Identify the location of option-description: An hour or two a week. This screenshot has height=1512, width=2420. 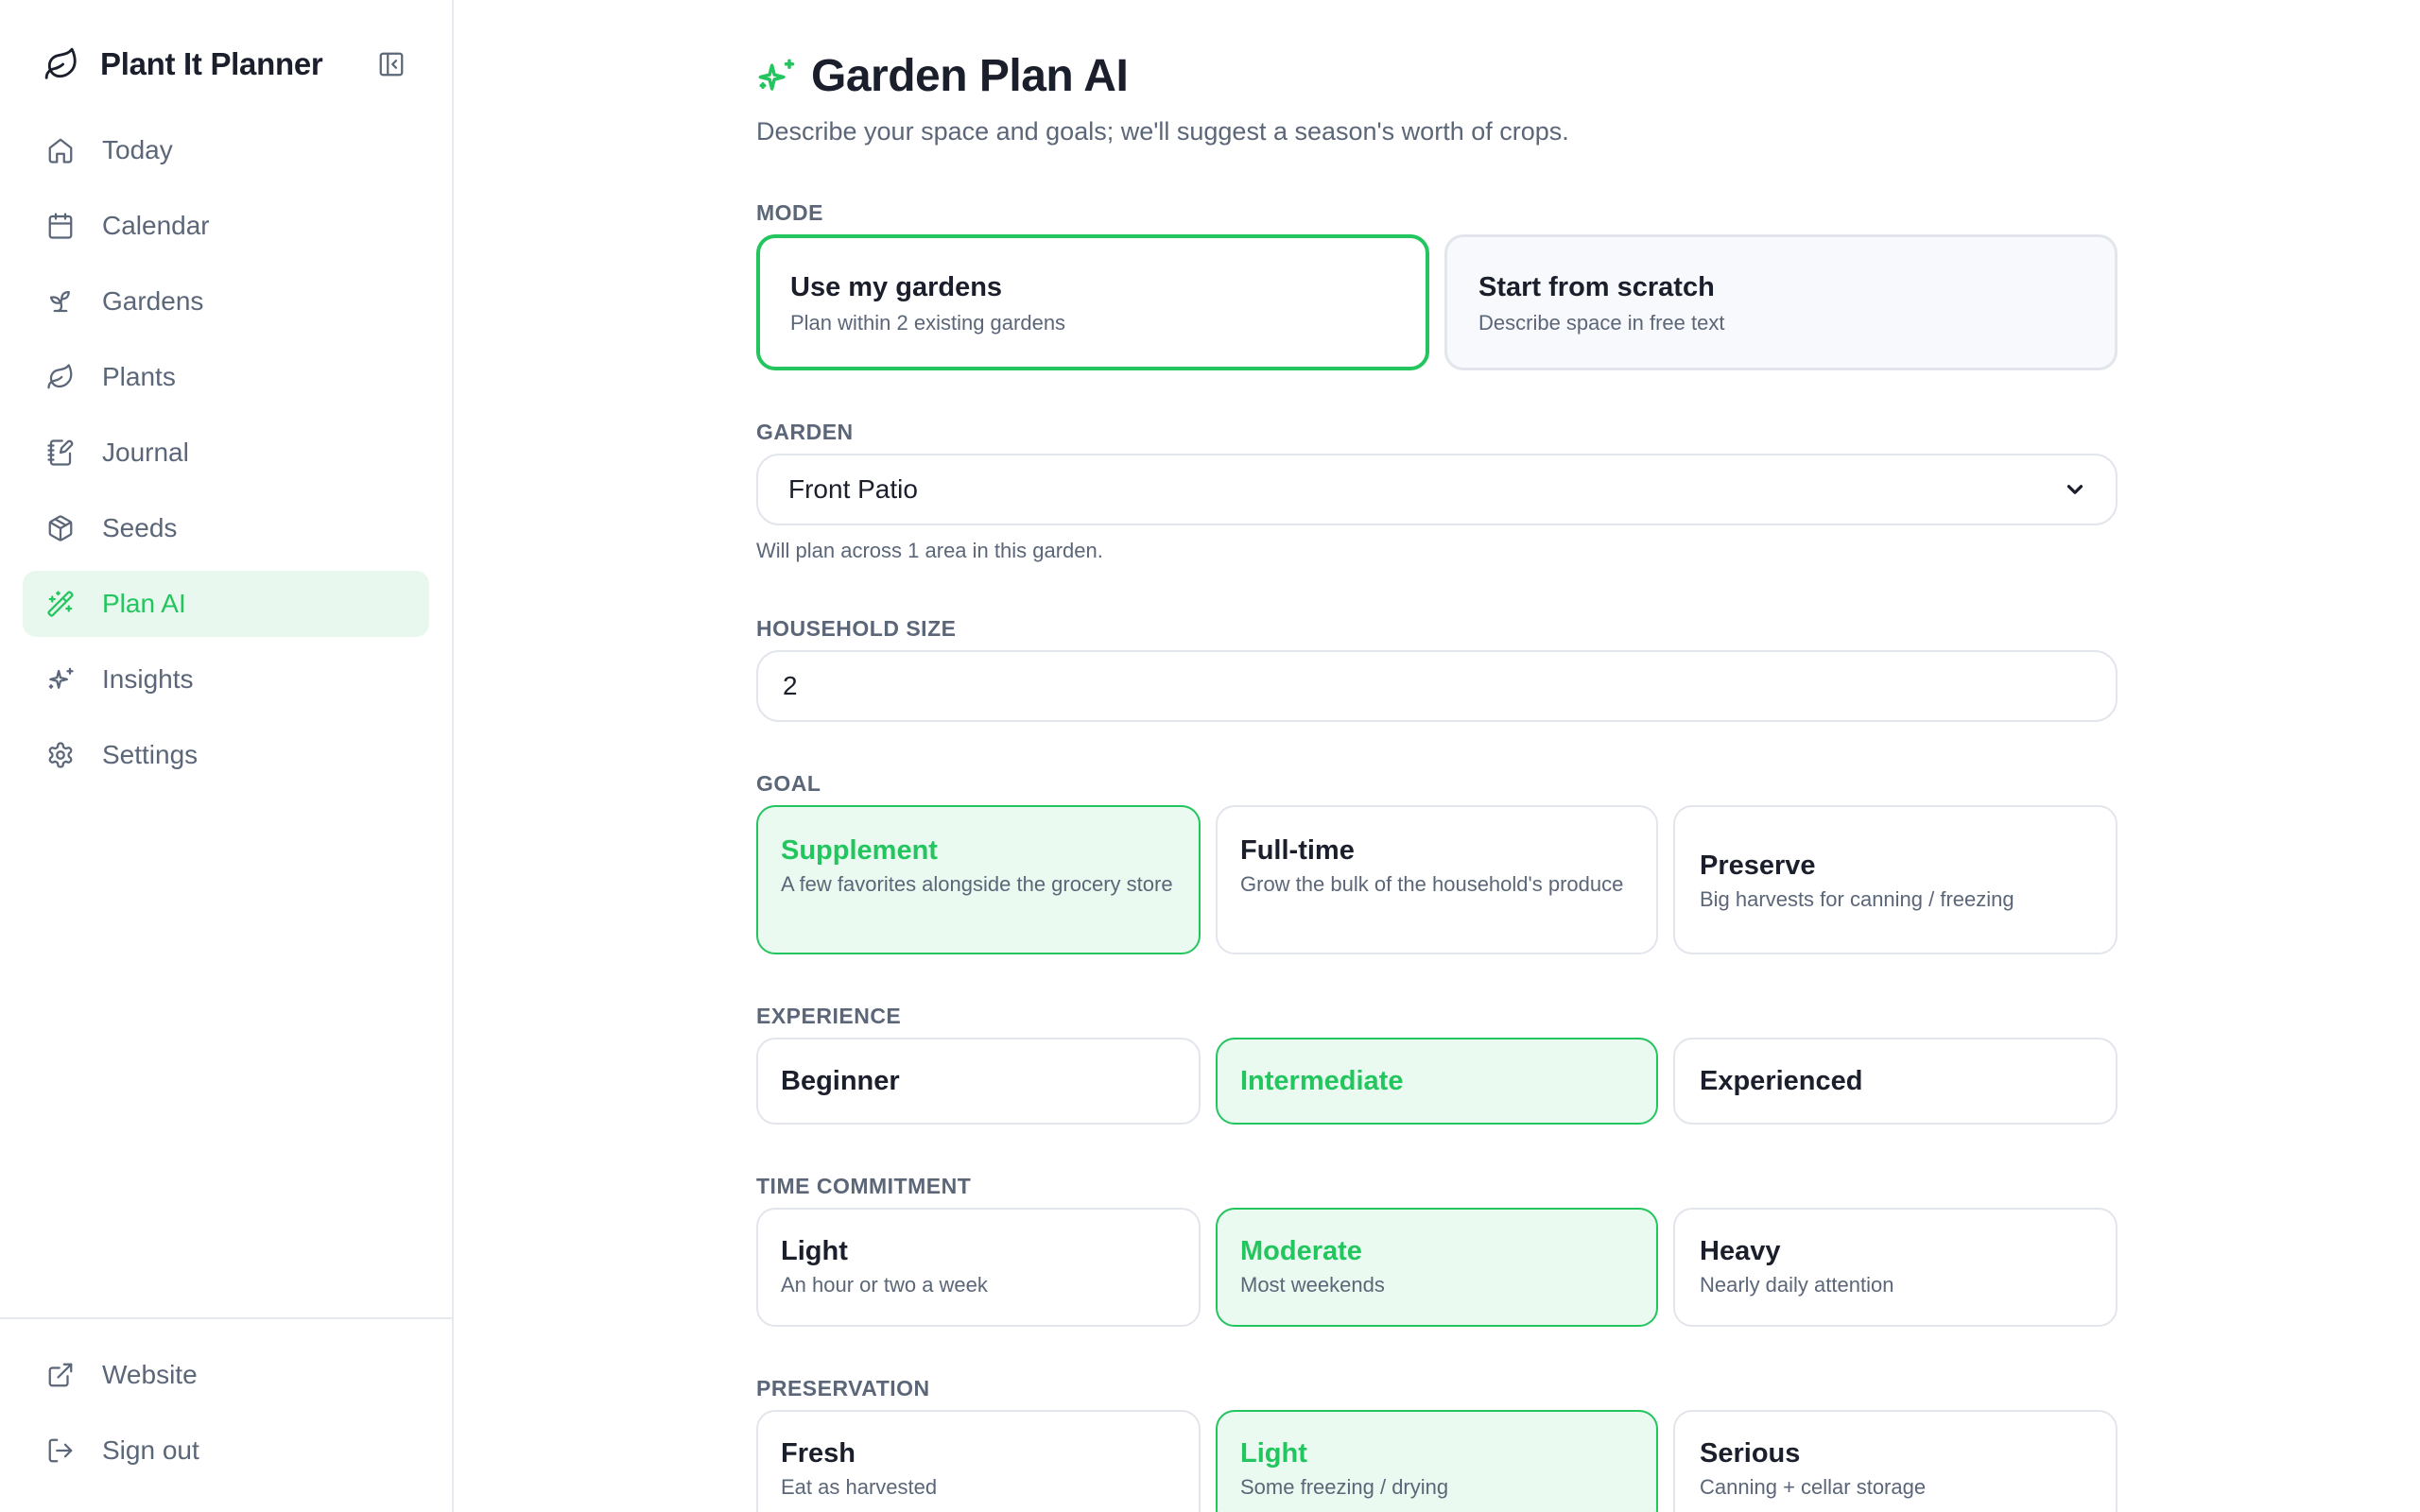
(884, 1285).